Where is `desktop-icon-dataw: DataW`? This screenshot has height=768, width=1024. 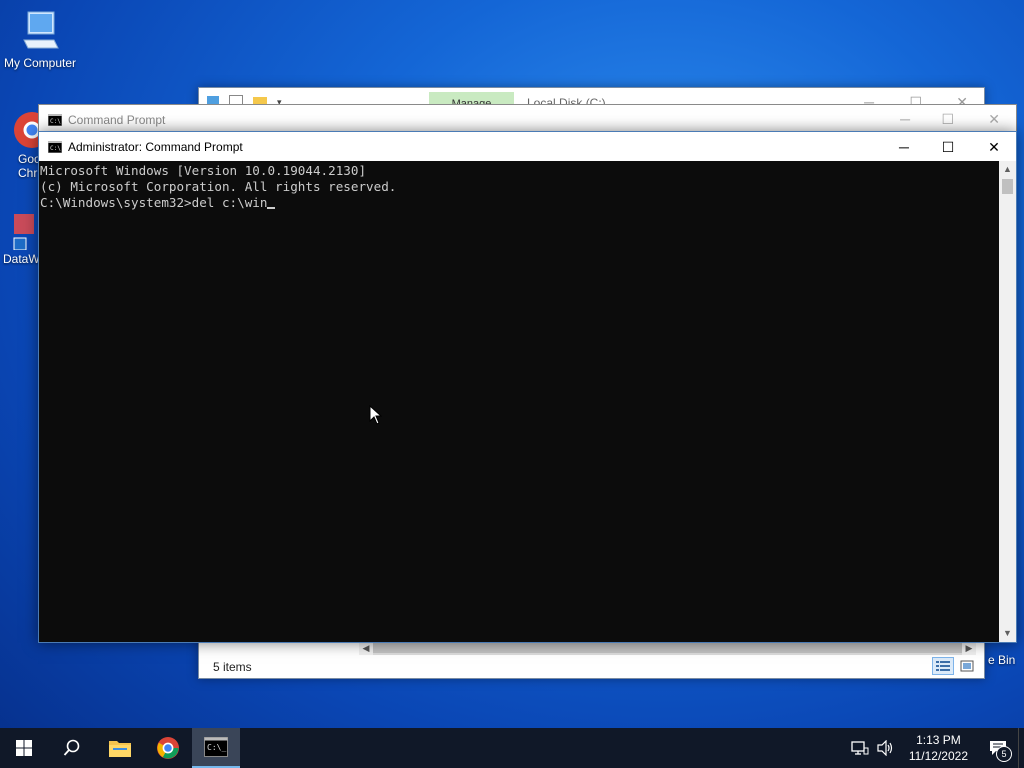
desktop-icon-dataw: DataW is located at coordinates (20, 238).